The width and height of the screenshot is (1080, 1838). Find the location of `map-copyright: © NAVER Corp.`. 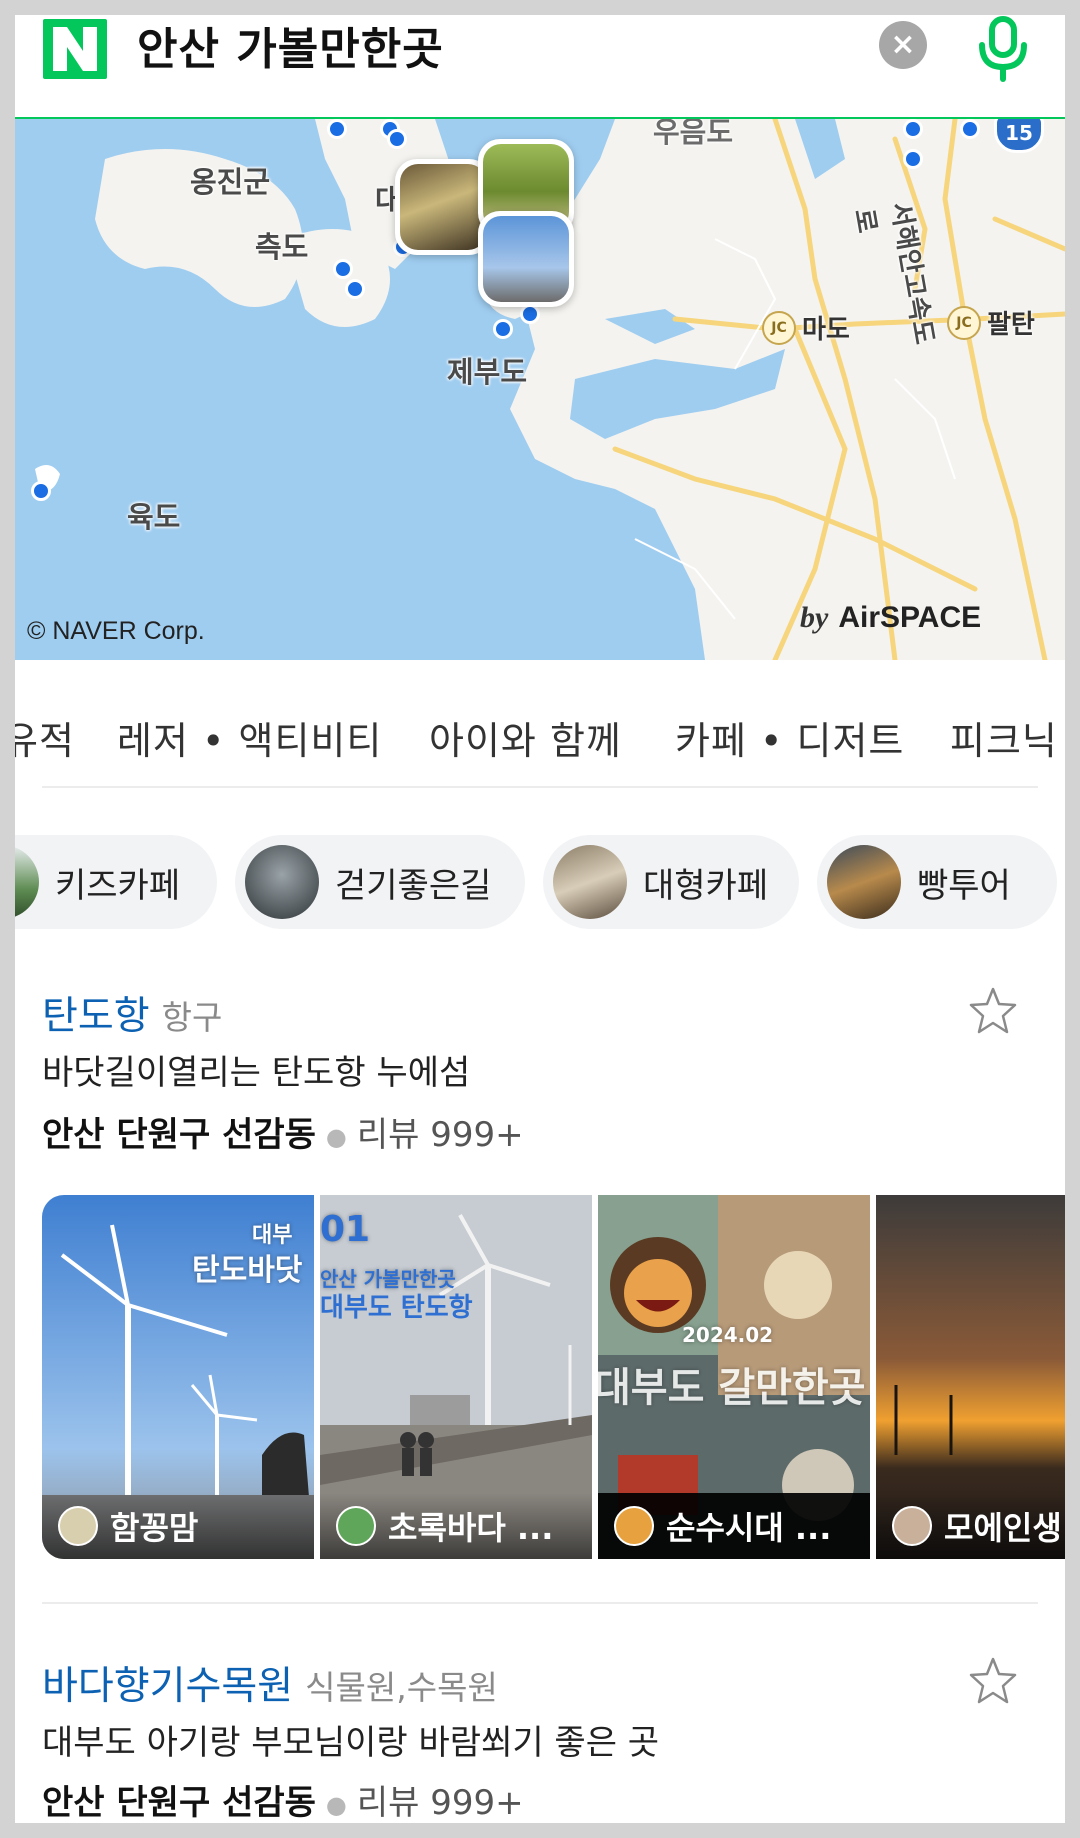

map-copyright: © NAVER Corp. is located at coordinates (116, 631).